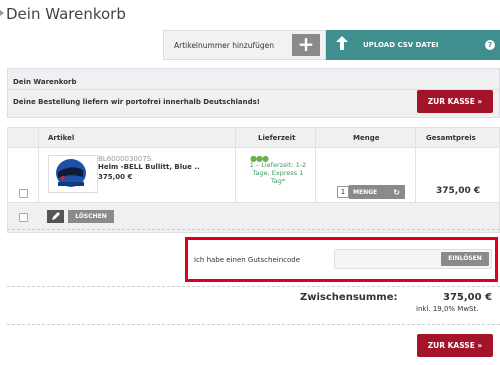 The height and width of the screenshot is (365, 500). Describe the element at coordinates (115, 177) in the screenshot. I see `product-unit-price: 375,00 €` at that location.